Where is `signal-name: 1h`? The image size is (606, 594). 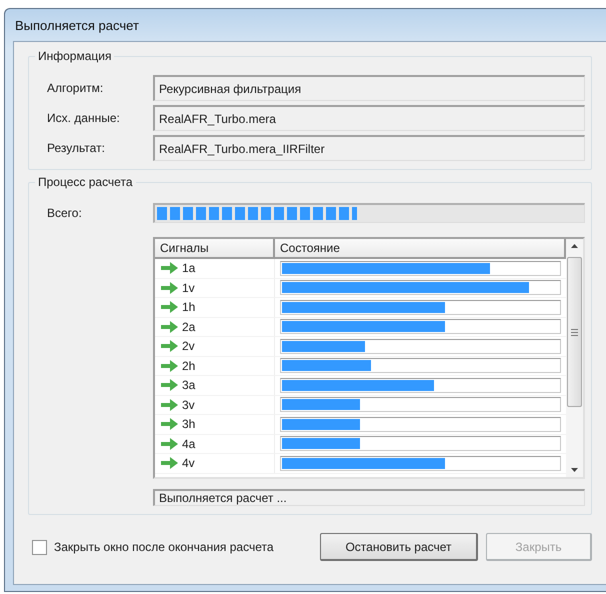 signal-name: 1h is located at coordinates (189, 307).